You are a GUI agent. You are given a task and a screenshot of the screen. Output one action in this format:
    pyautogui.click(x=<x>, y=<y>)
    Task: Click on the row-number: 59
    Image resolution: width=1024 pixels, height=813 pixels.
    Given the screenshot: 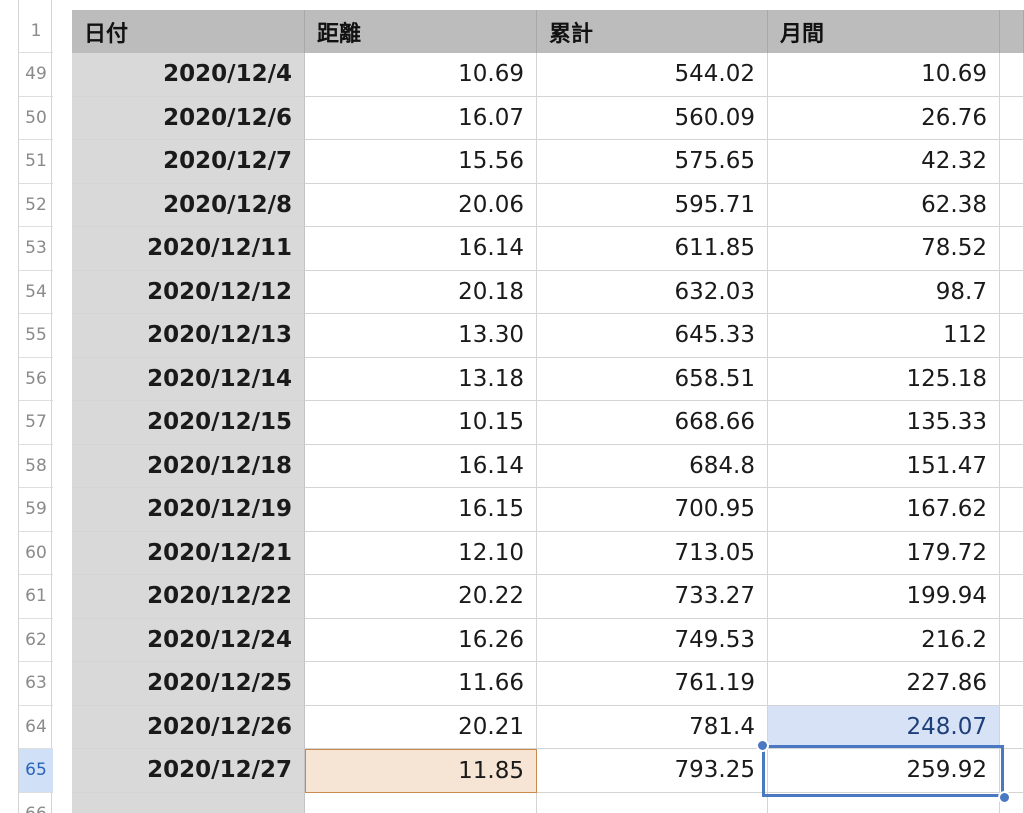 What is the action you would take?
    pyautogui.click(x=36, y=510)
    